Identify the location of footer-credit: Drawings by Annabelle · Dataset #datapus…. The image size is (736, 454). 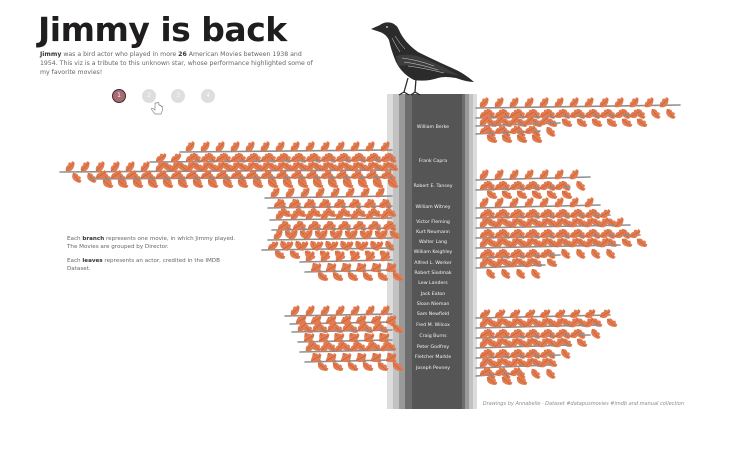
(583, 404).